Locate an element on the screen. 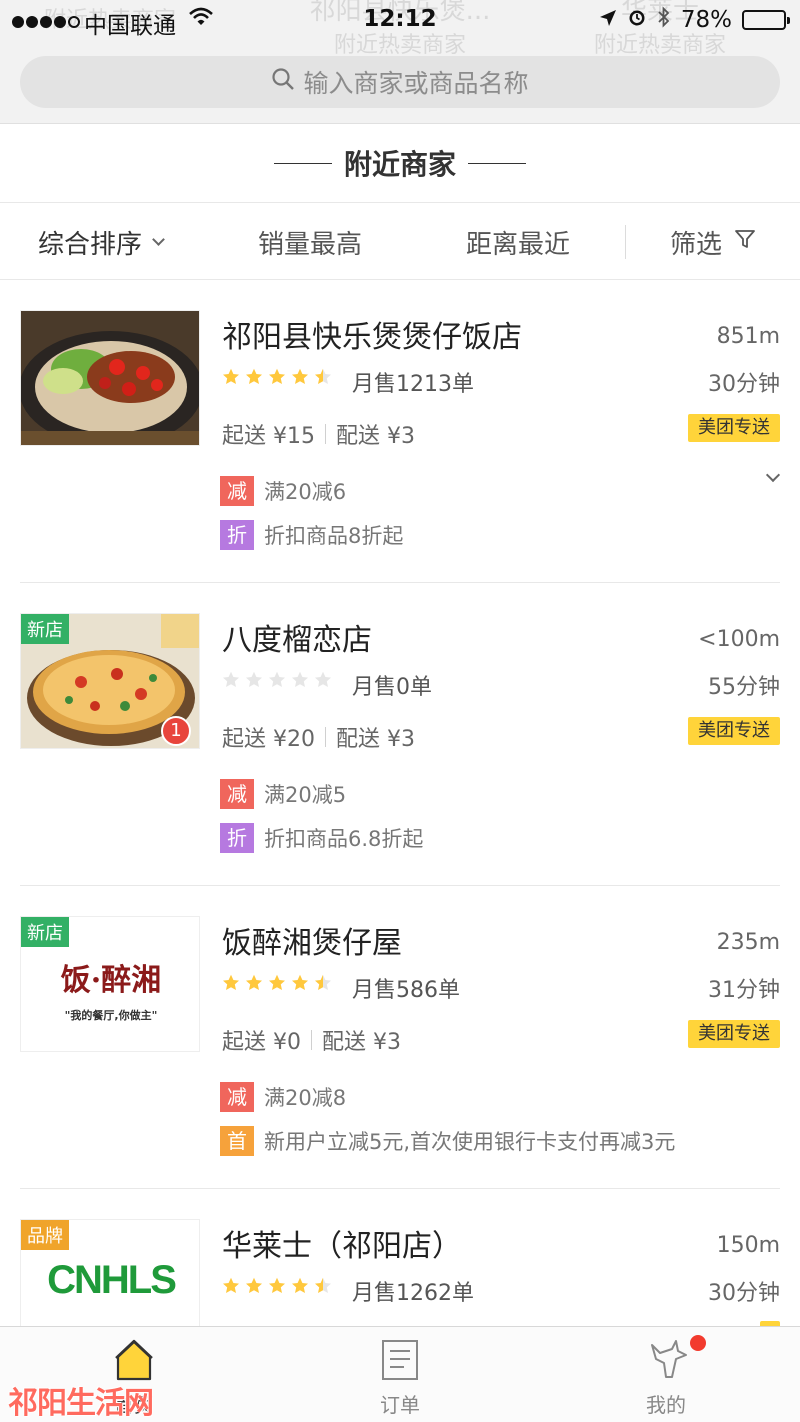  promo-row: 减 满20减5 is located at coordinates (283, 794).